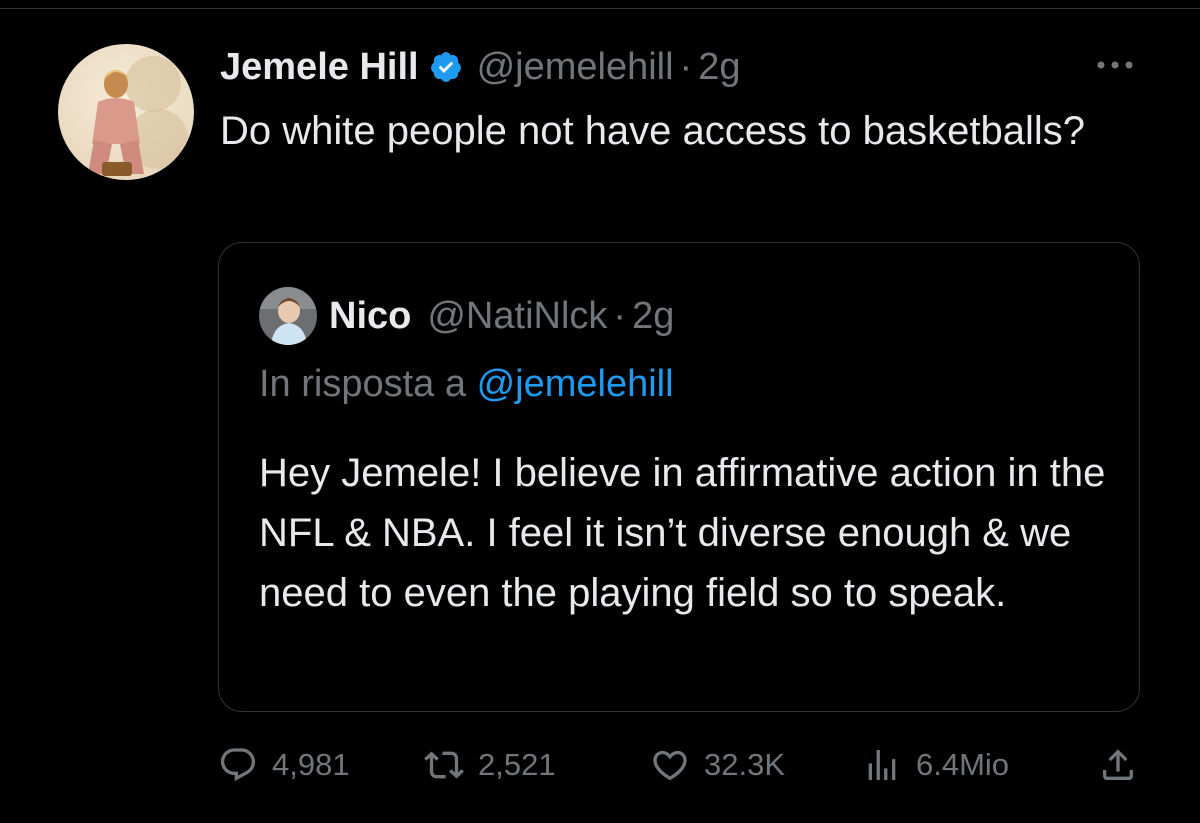  I want to click on author-name: Jemele Hill, so click(319, 67).